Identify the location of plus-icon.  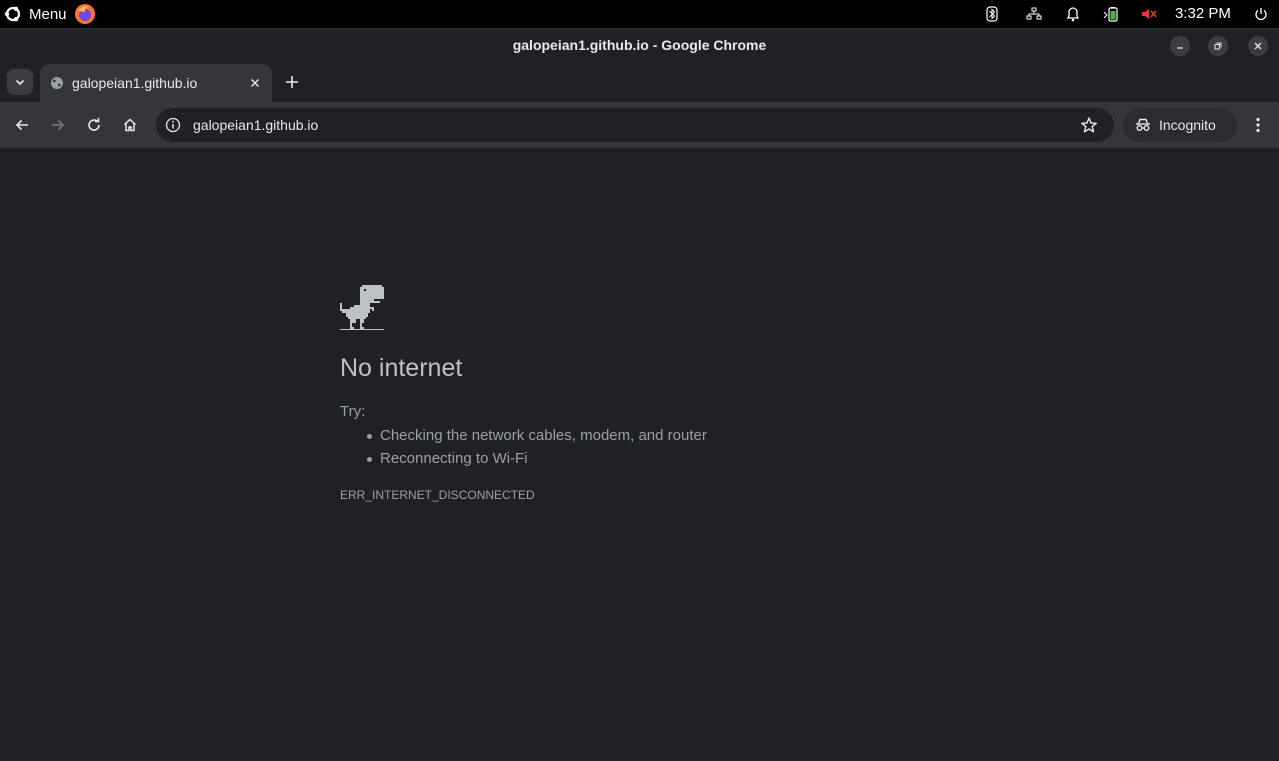
(292, 82).